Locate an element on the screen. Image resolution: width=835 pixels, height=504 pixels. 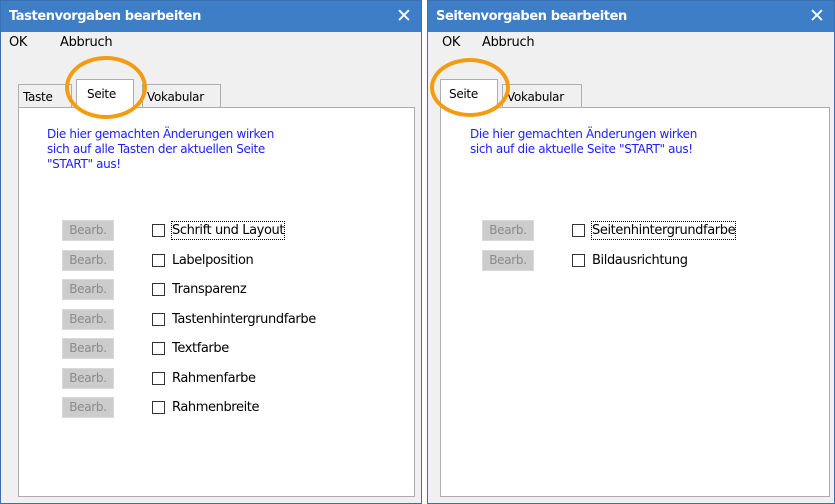
option-label: Rahmenfarbe is located at coordinates (214, 378).